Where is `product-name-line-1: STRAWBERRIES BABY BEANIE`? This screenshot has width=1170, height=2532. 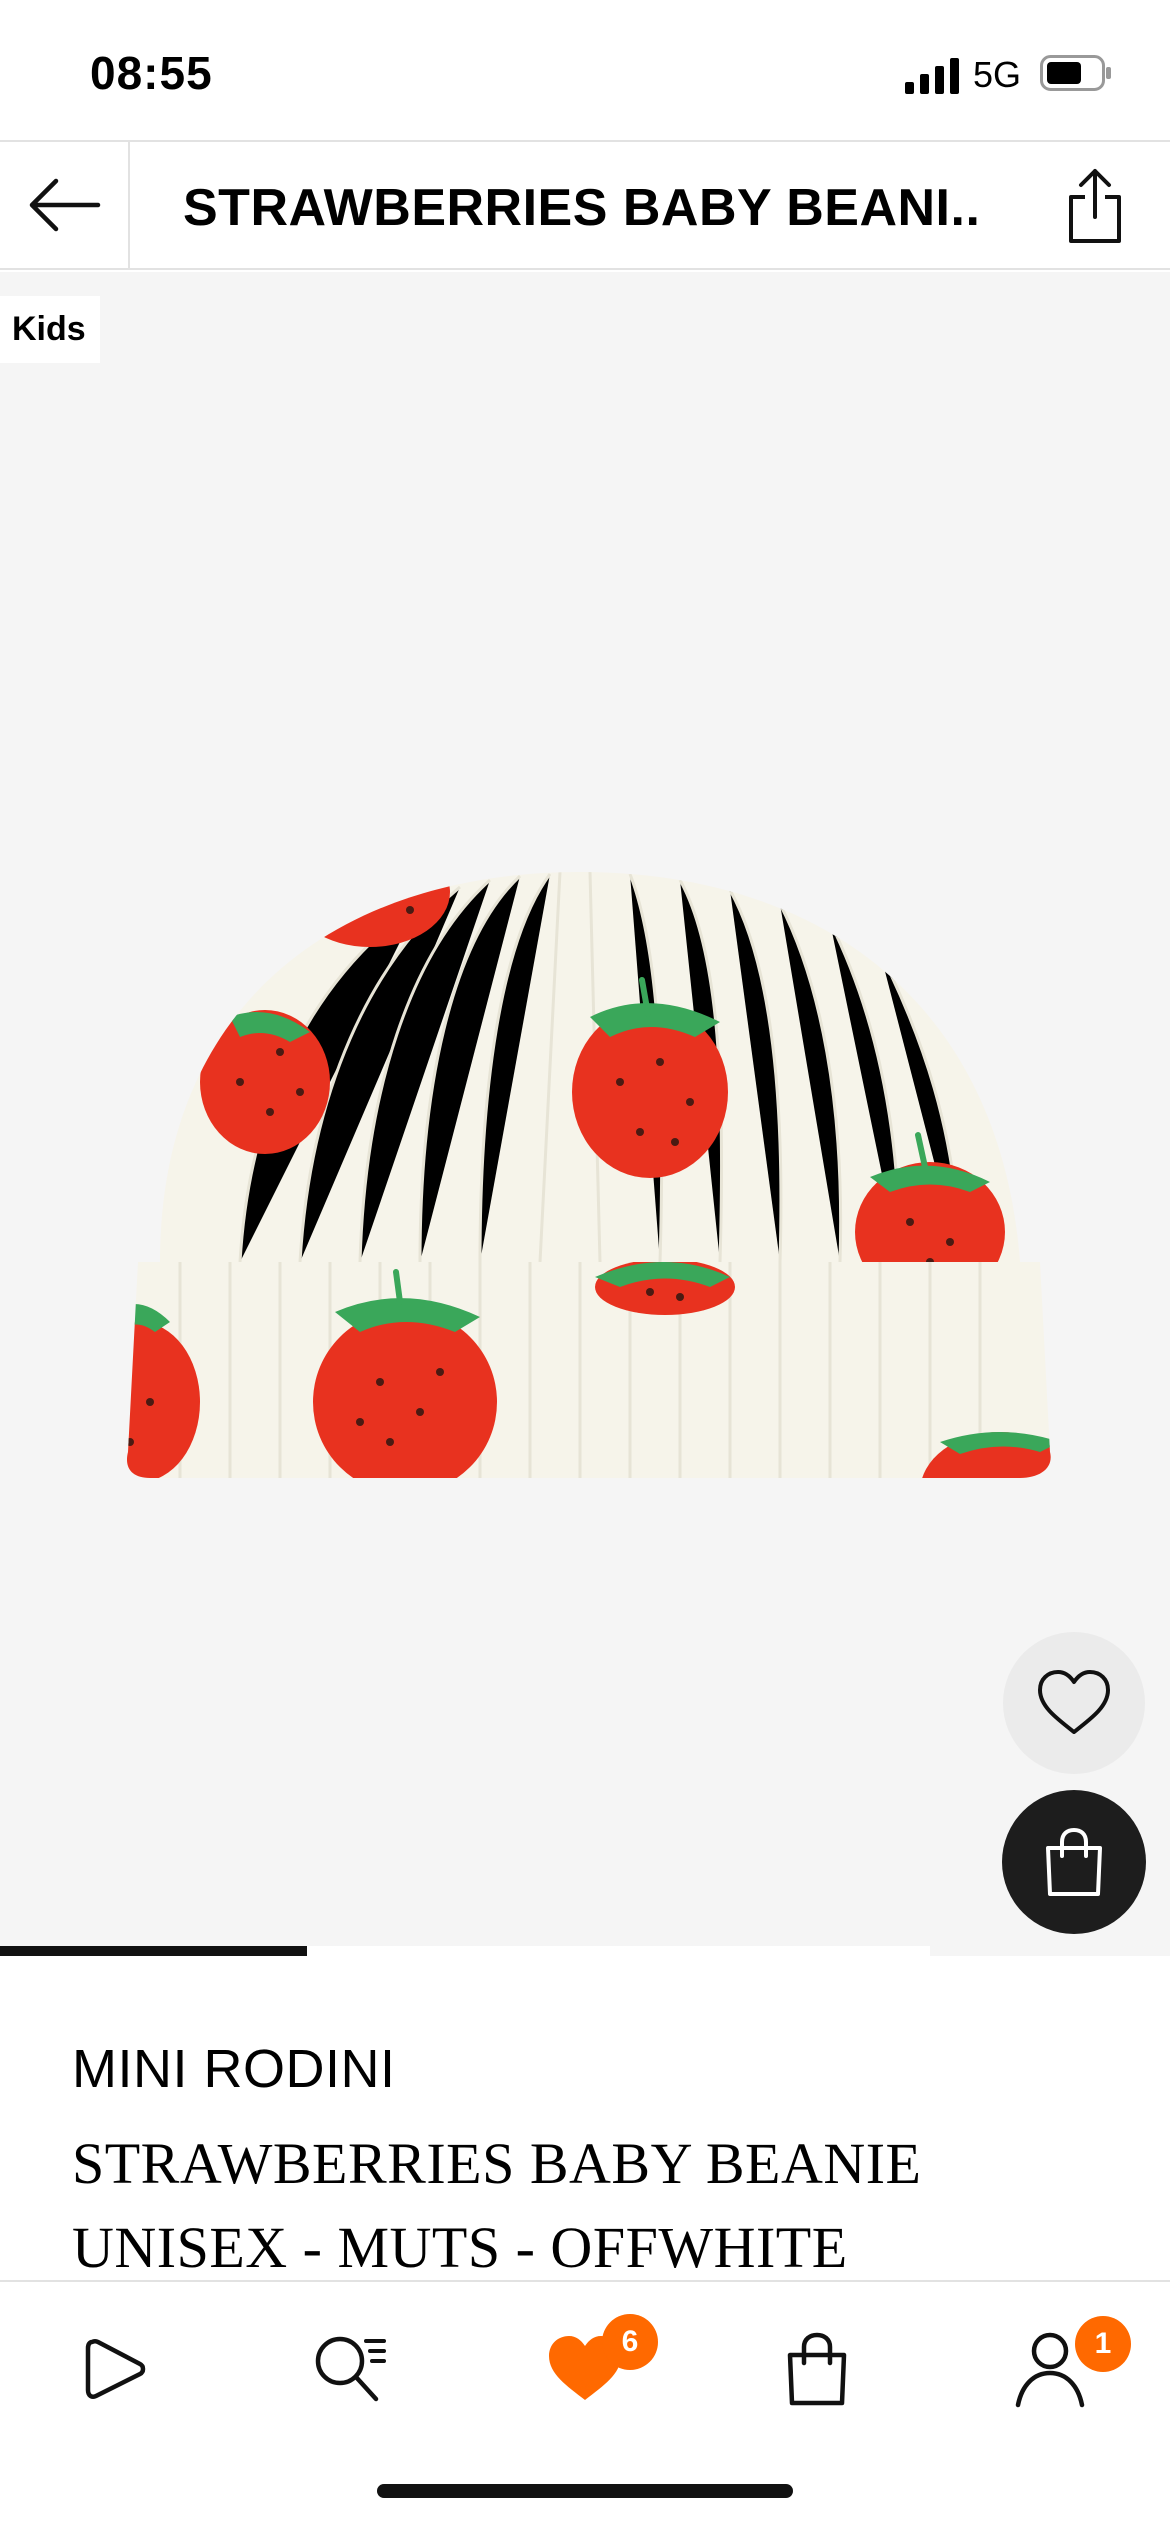
product-name-line-1: STRAWBERRIES BABY BEANIE is located at coordinates (497, 2163).